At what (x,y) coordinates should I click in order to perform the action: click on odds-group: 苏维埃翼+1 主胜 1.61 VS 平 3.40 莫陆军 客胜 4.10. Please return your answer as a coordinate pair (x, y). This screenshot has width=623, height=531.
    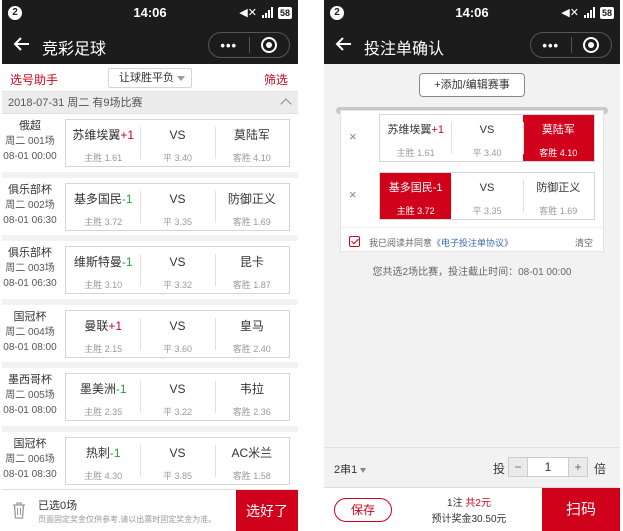
    Looking at the image, I should click on (487, 138).